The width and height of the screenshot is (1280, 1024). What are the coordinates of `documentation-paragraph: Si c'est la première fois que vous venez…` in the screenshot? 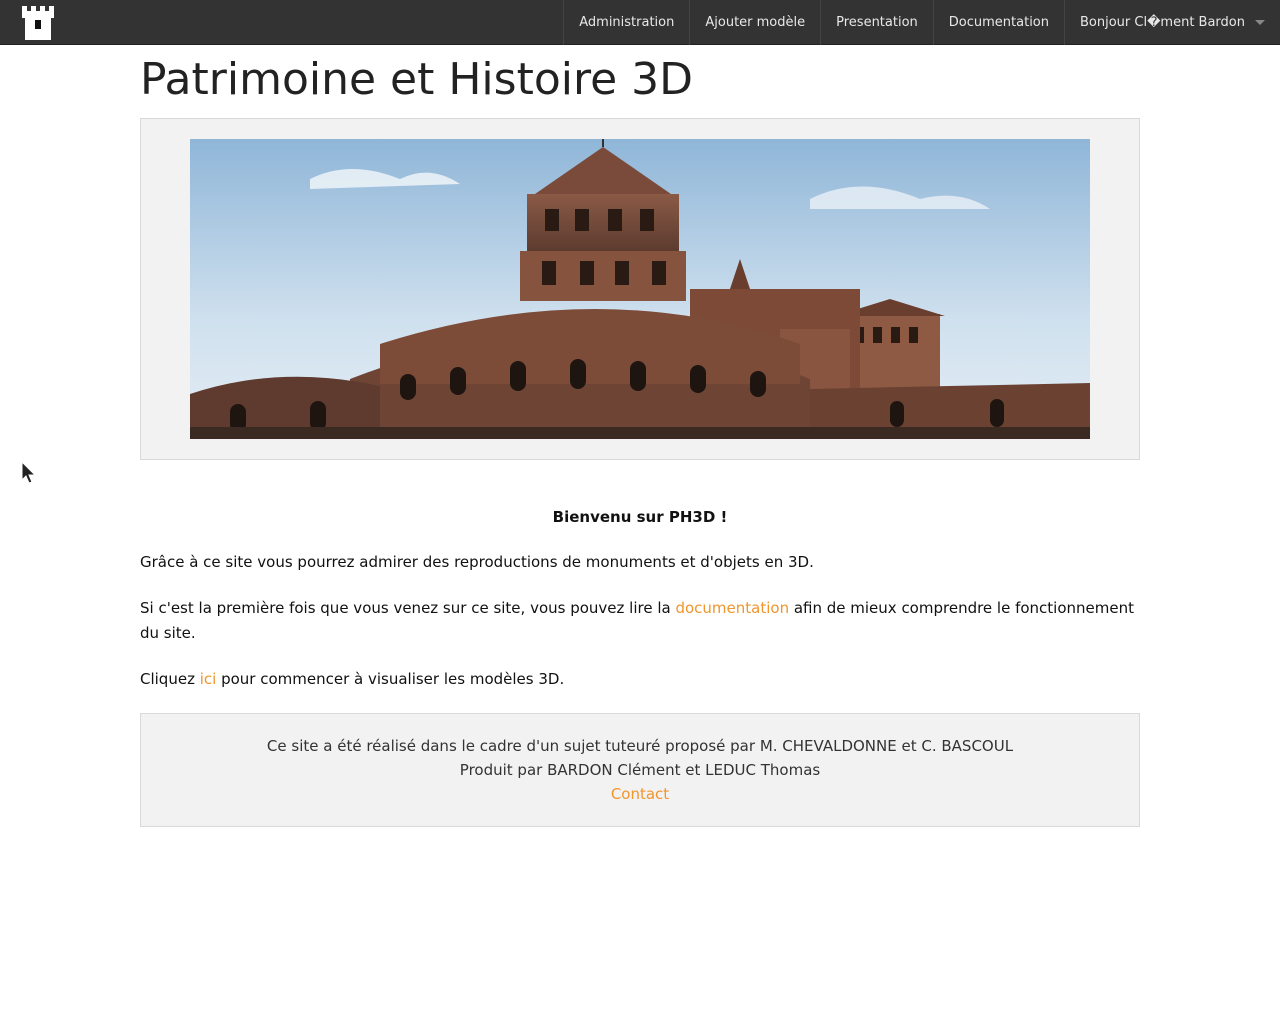 It's located at (640, 621).